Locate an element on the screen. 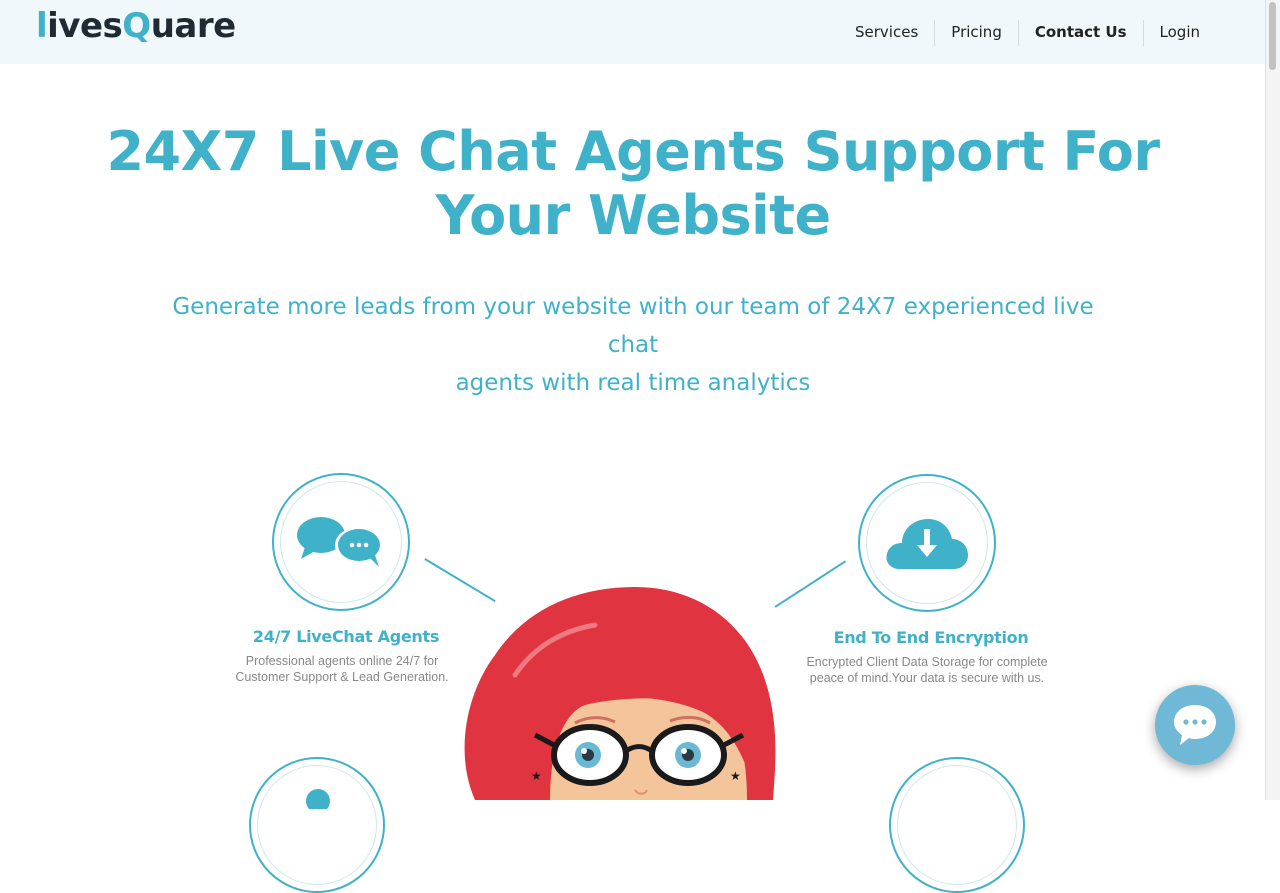 The width and height of the screenshot is (1280, 893). hero-title-line1: 24X7 Live Chat Agents Support For is located at coordinates (633, 151).